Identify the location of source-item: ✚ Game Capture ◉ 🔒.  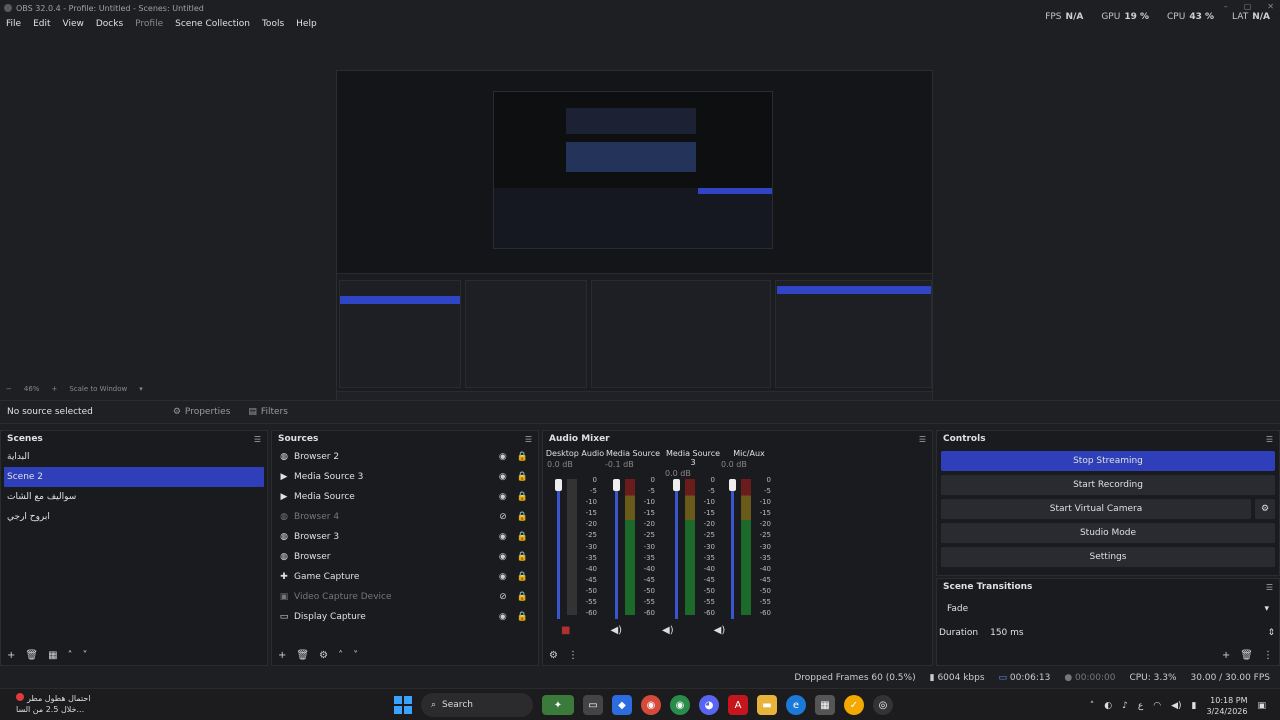
(405, 577).